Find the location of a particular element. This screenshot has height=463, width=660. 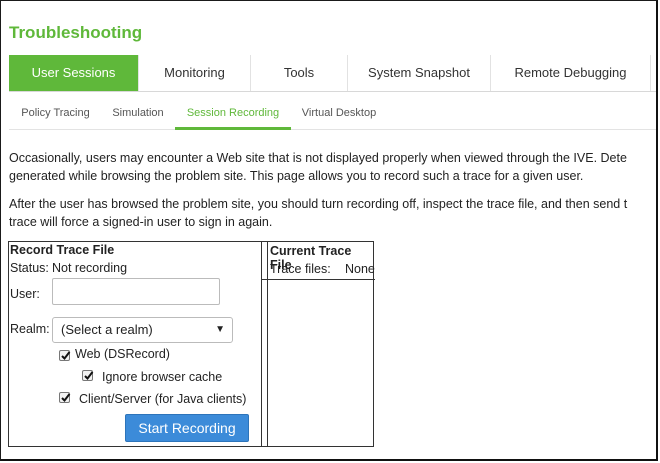

ignore-browser-cache-checkbox is located at coordinates (88, 375).